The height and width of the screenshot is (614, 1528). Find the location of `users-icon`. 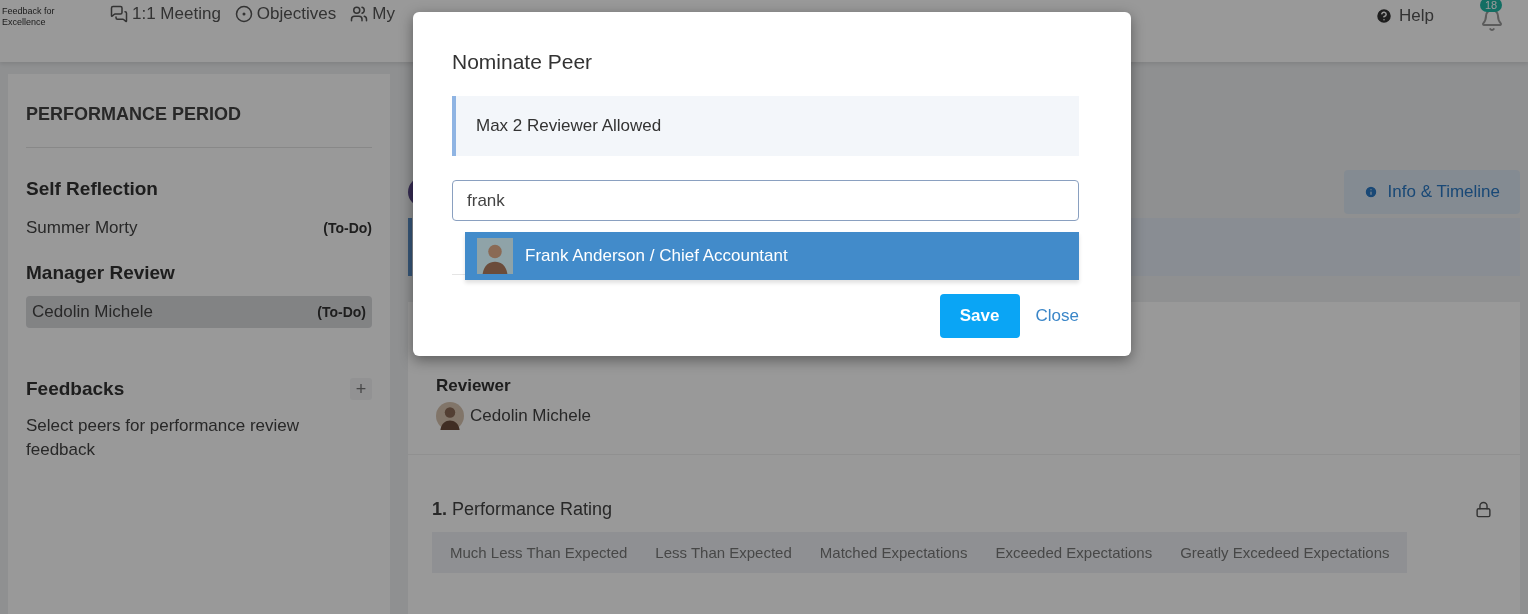

users-icon is located at coordinates (359, 14).